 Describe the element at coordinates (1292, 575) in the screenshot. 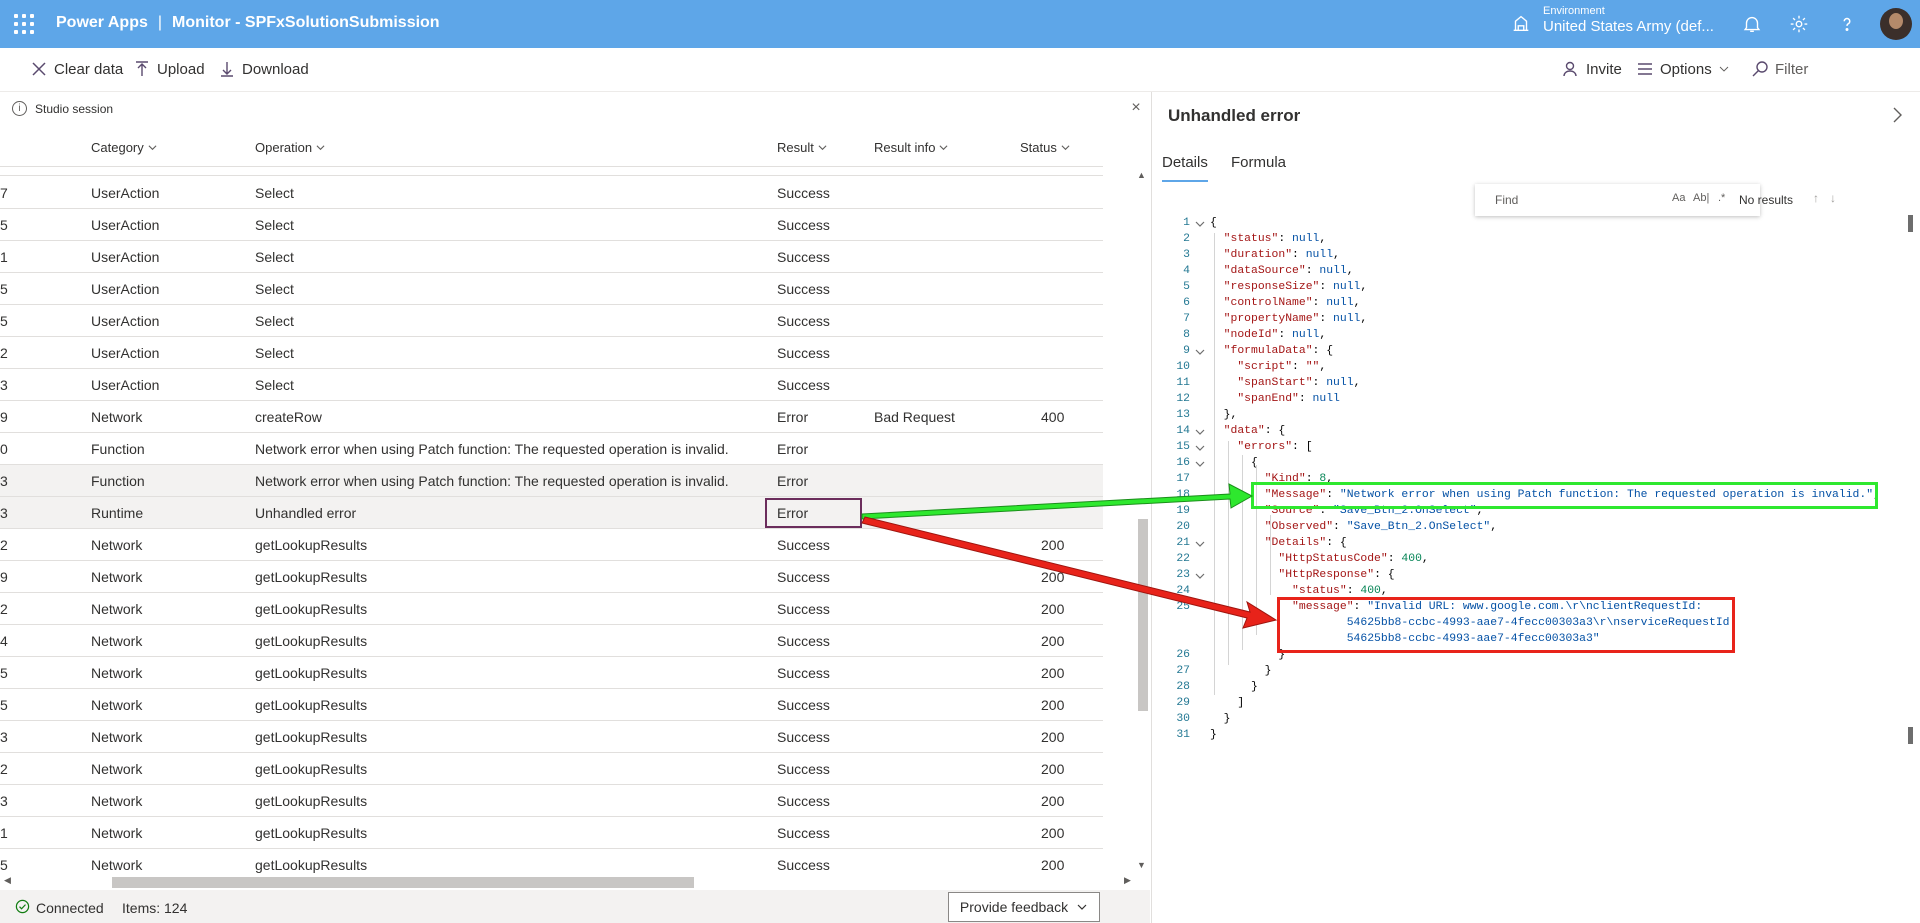

I see `code-token: "HttpResponse"` at that location.